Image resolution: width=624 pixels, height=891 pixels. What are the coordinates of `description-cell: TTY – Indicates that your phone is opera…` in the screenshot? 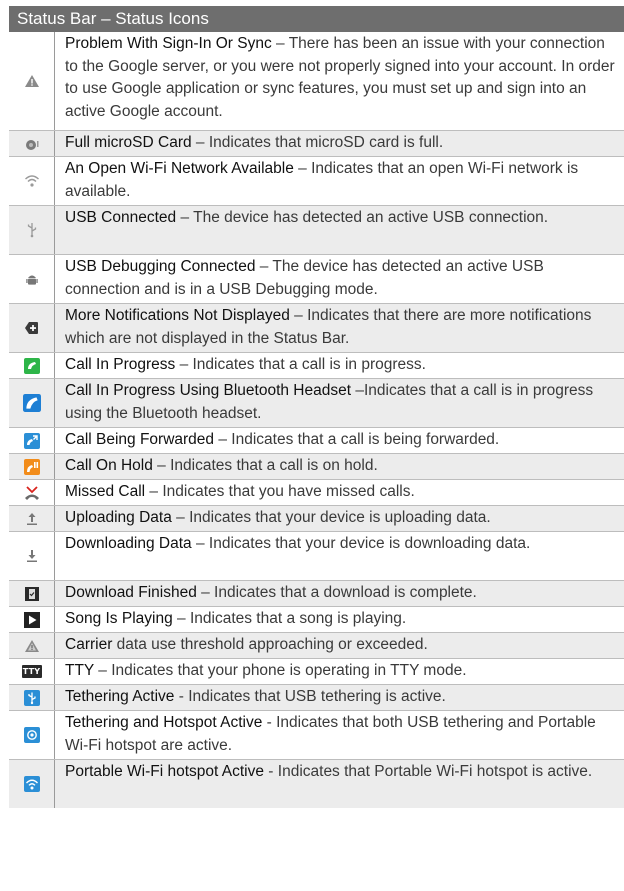 It's located at (339, 671).